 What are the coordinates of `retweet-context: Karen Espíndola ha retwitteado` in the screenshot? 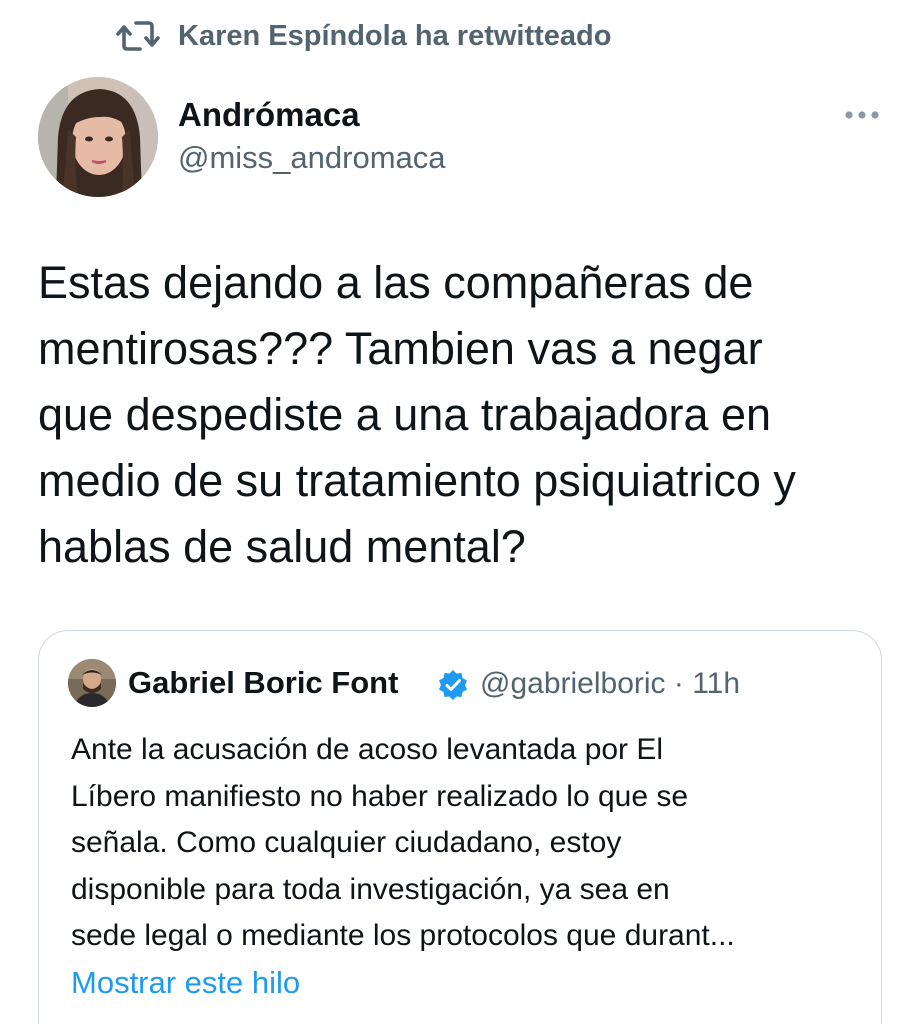 It's located at (363, 36).